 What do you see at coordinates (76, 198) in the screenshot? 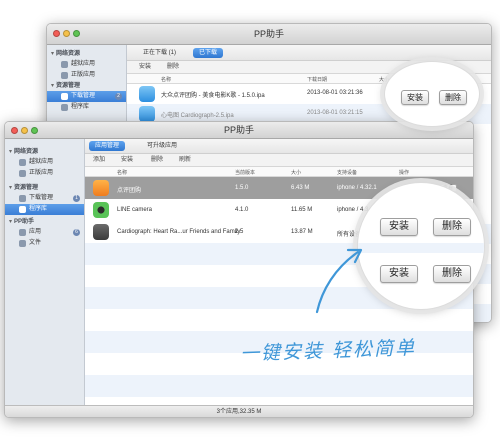
I see `download-count-badge: 1` at bounding box center [76, 198].